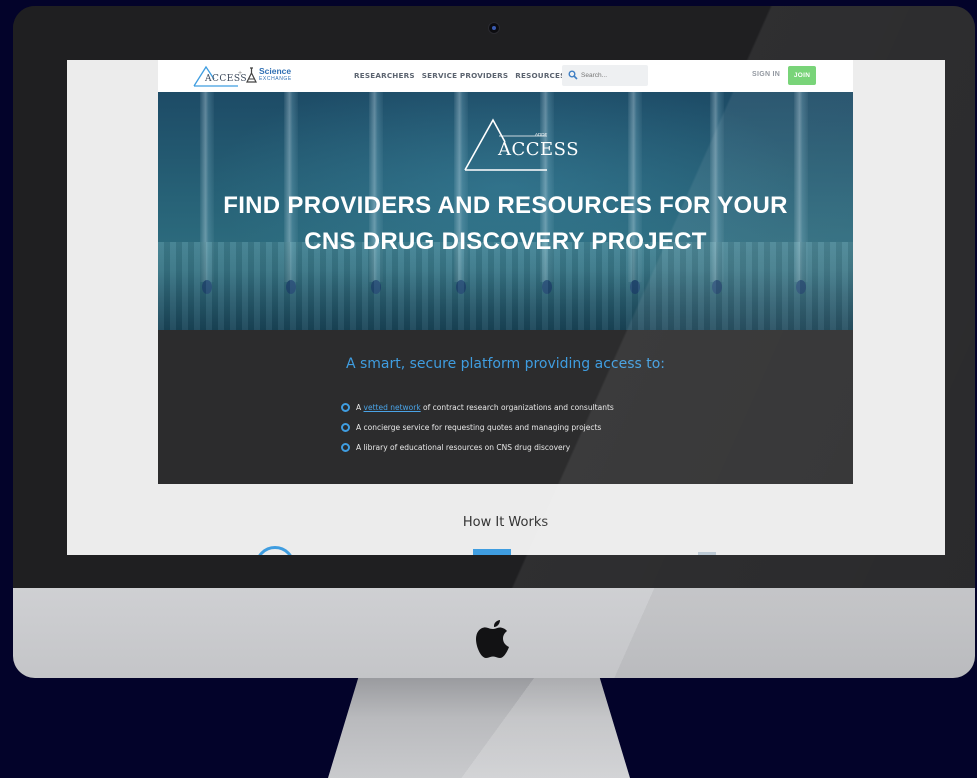 This screenshot has width=977, height=778. Describe the element at coordinates (540, 75) in the screenshot. I see `nav-link-resources: RESOURCES` at that location.